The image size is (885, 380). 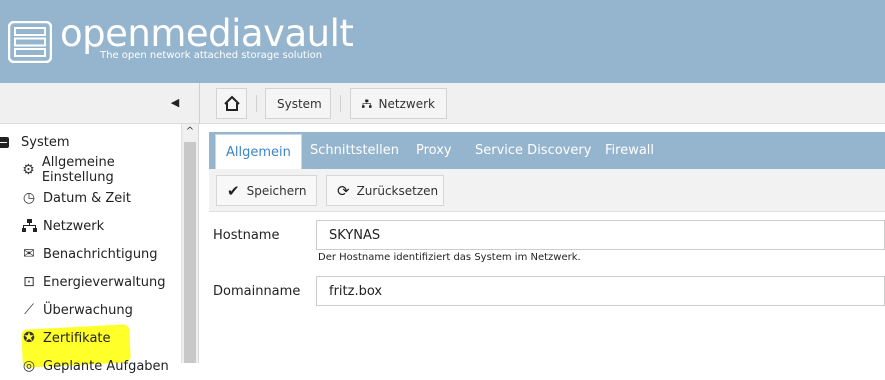 I want to click on breadcrumb-toolbar: ◀ System Netzwerk, so click(x=442, y=103).